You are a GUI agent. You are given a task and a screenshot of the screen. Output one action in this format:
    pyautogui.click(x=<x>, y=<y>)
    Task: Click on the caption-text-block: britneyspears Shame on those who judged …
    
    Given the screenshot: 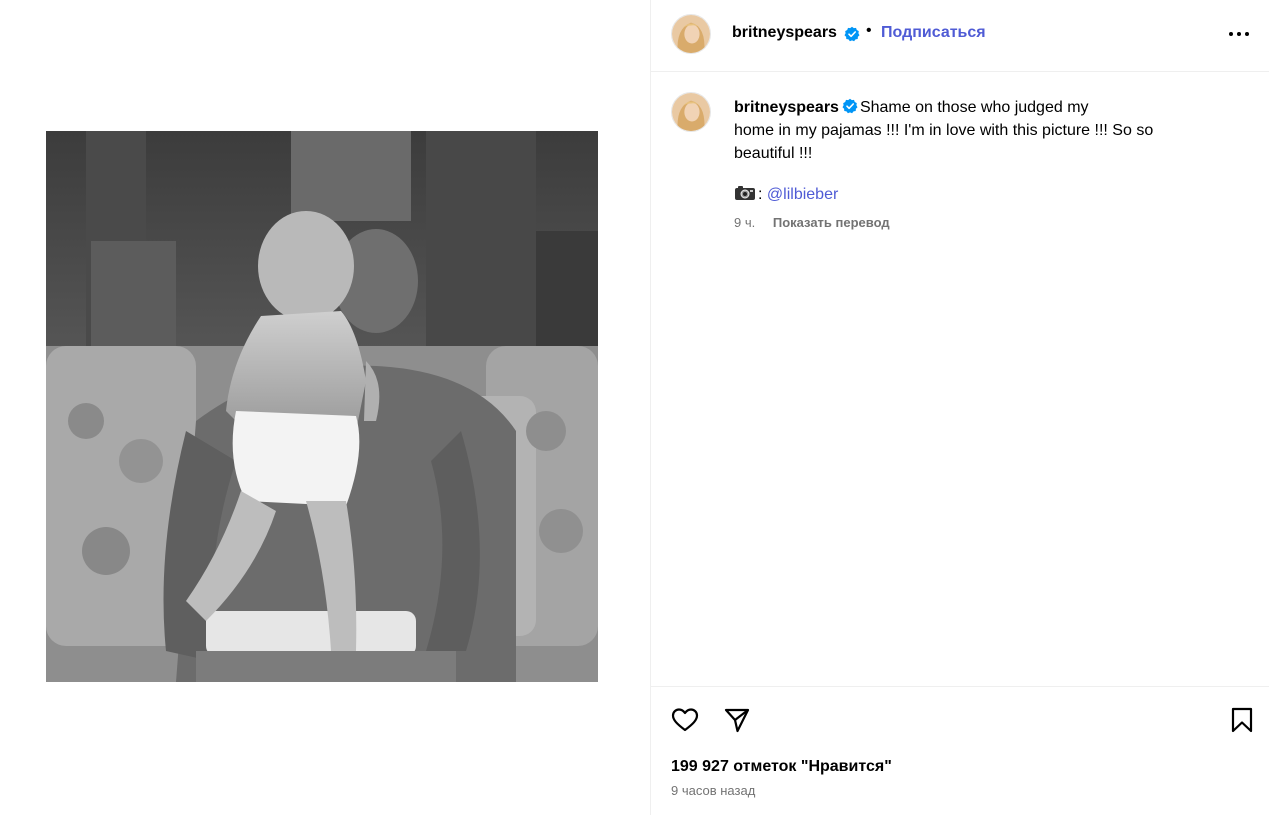 What is the action you would take?
    pyautogui.click(x=969, y=130)
    